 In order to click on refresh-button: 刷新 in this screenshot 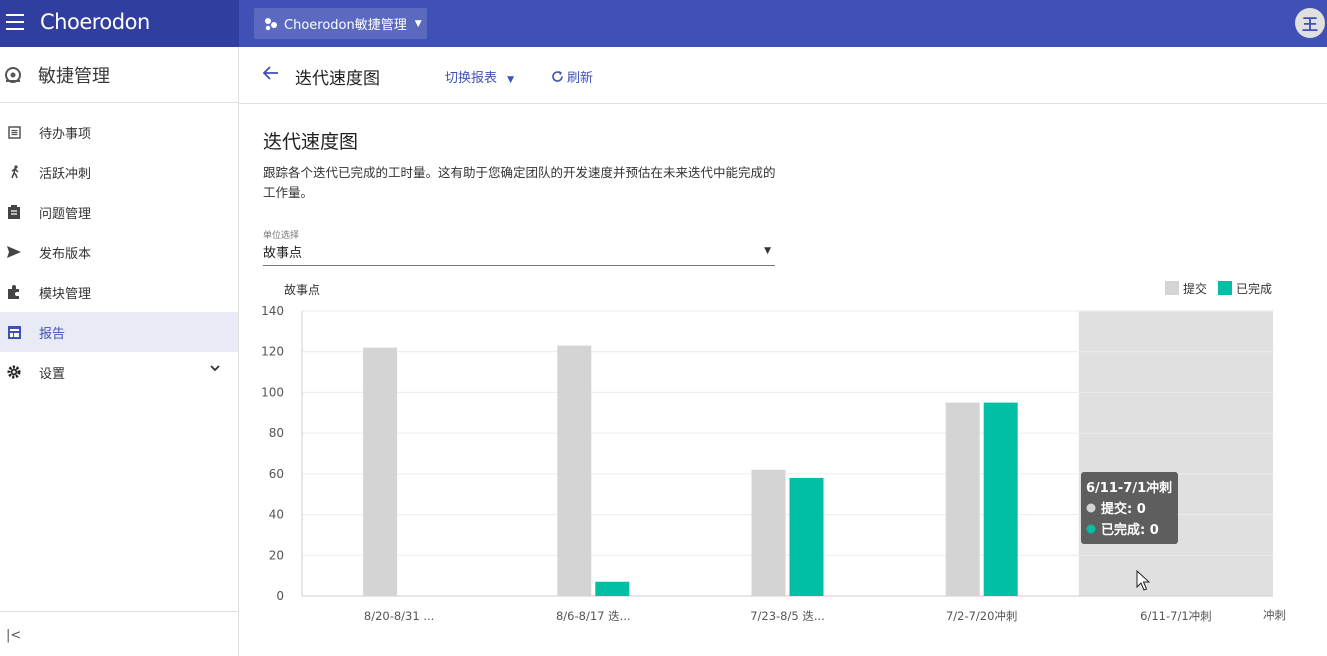, I will do `click(572, 76)`.